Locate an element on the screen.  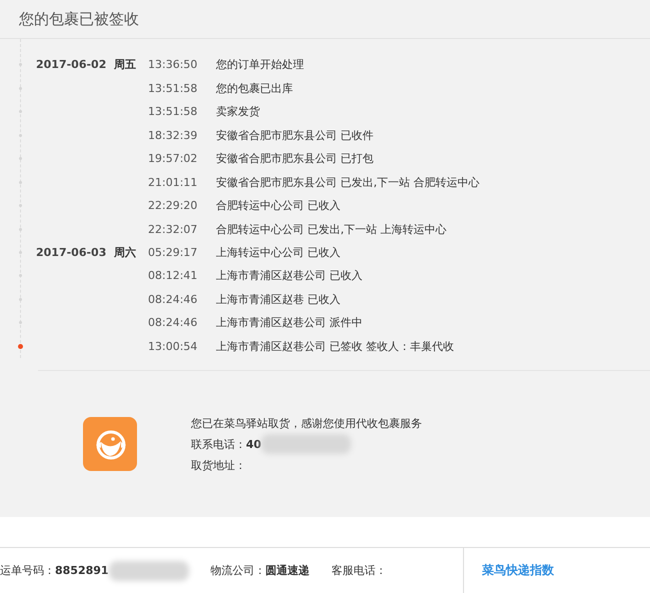
tracking-label: 运单号码： is located at coordinates (27, 570).